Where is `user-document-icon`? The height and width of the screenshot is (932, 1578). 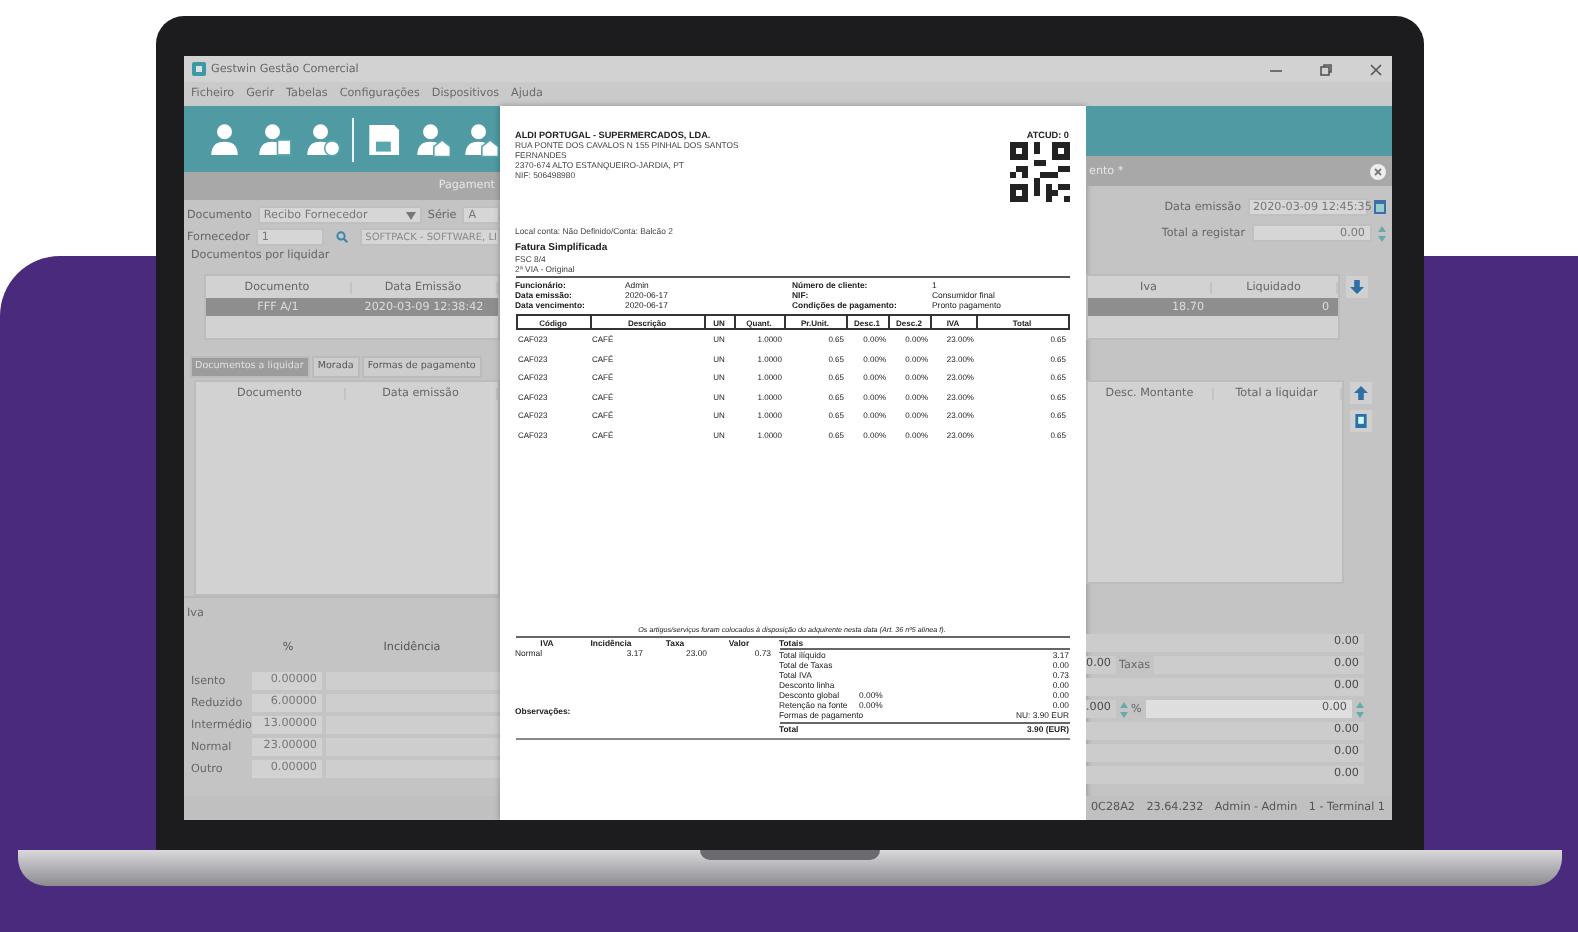 user-document-icon is located at coordinates (273, 139).